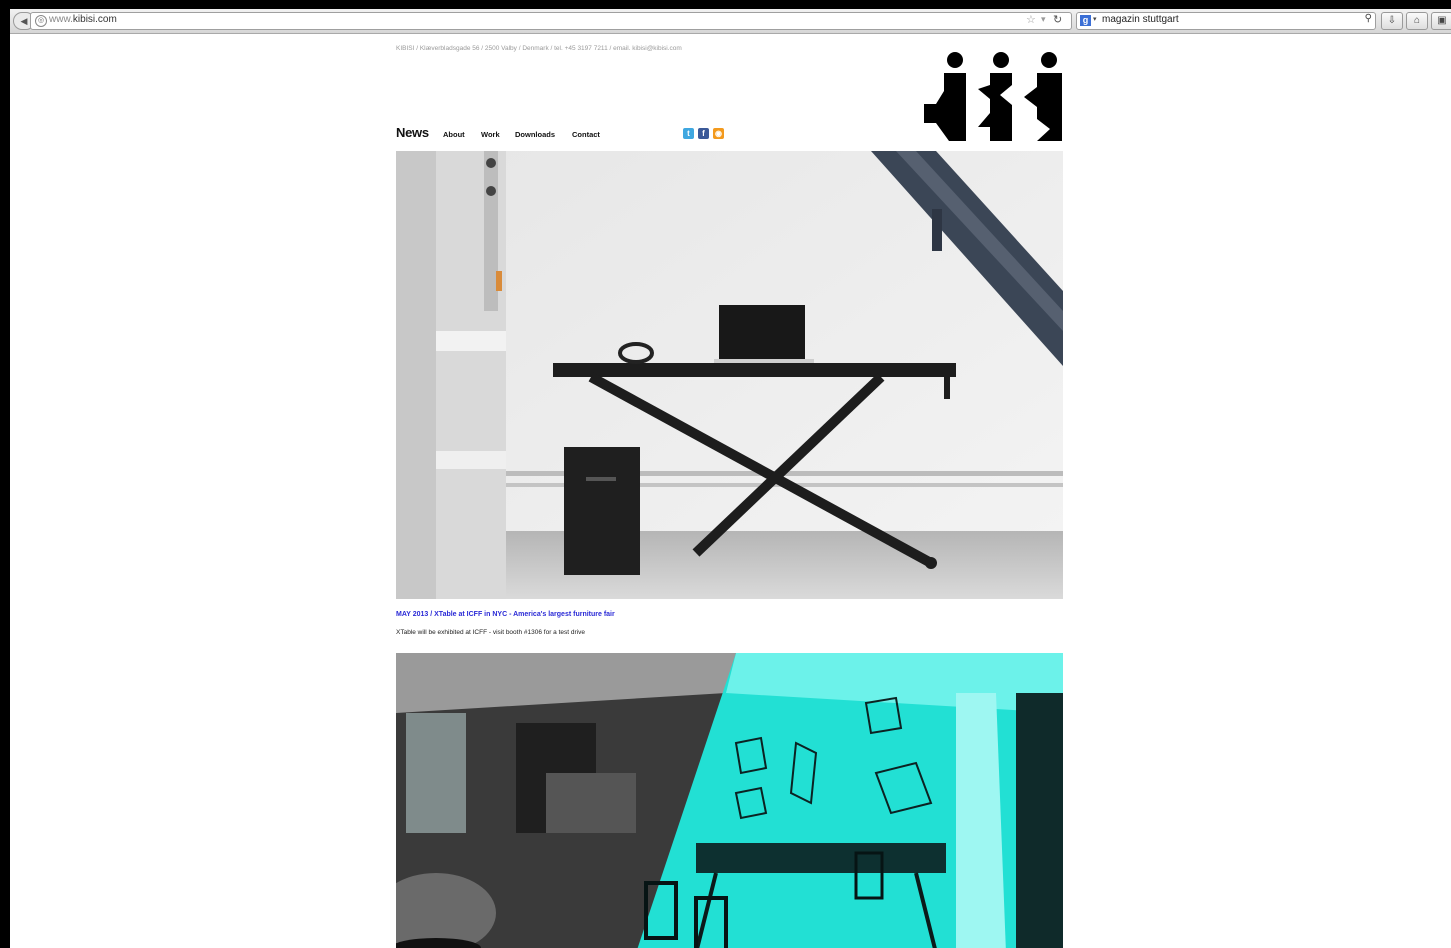 The width and height of the screenshot is (1451, 948). Describe the element at coordinates (1085, 20) in the screenshot. I see `search-engine-icon: g` at that location.